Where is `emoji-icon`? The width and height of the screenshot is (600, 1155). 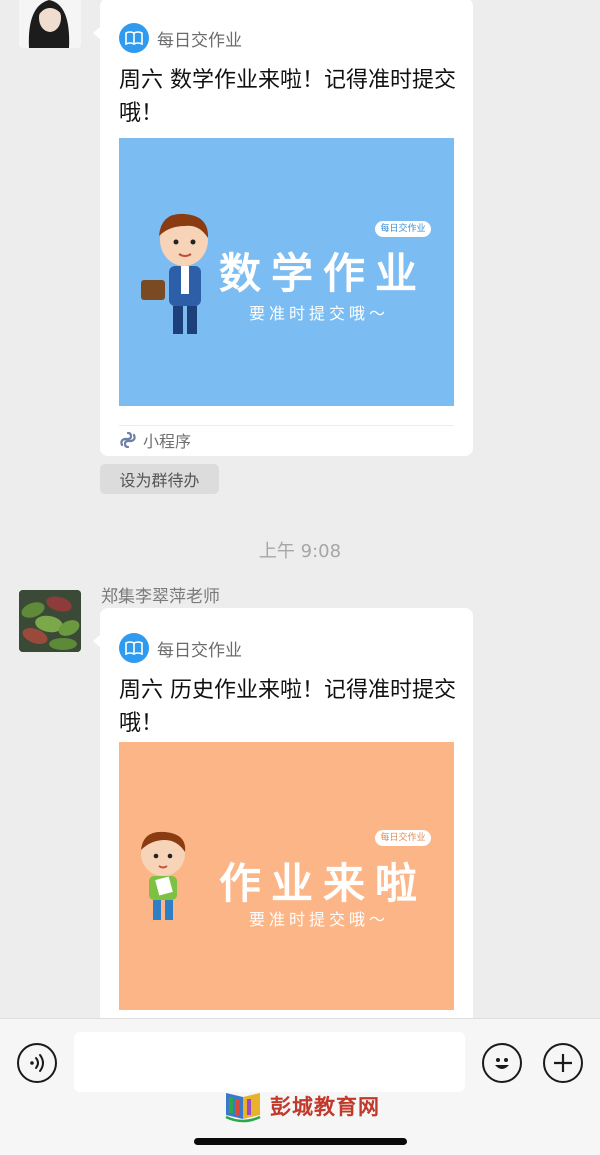 emoji-icon is located at coordinates (502, 1063).